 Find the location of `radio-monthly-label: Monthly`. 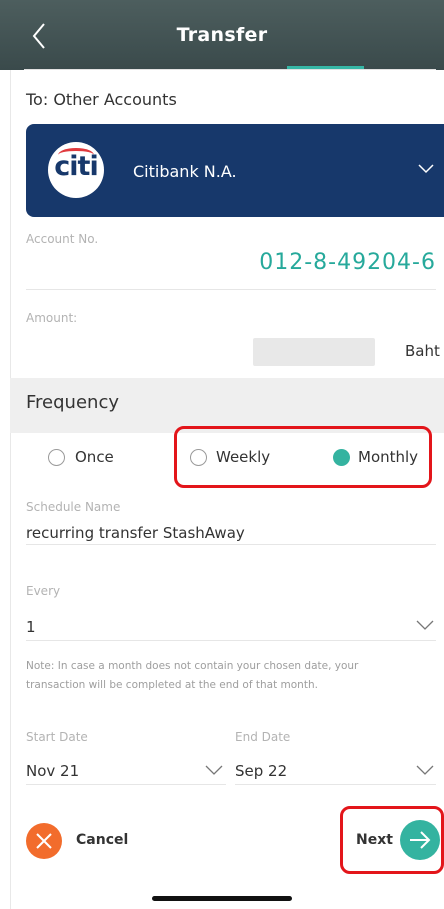

radio-monthly-label: Monthly is located at coordinates (388, 457).